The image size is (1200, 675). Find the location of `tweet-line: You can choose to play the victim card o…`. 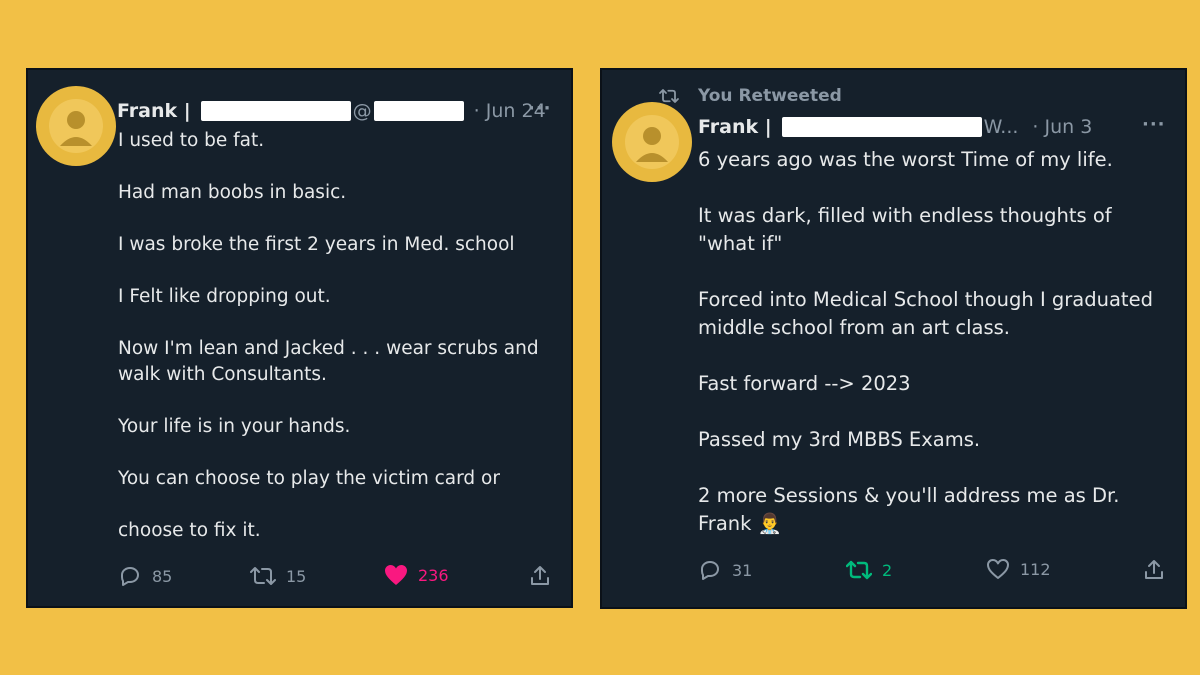

tweet-line: You can choose to play the victim card o… is located at coordinates (309, 478).